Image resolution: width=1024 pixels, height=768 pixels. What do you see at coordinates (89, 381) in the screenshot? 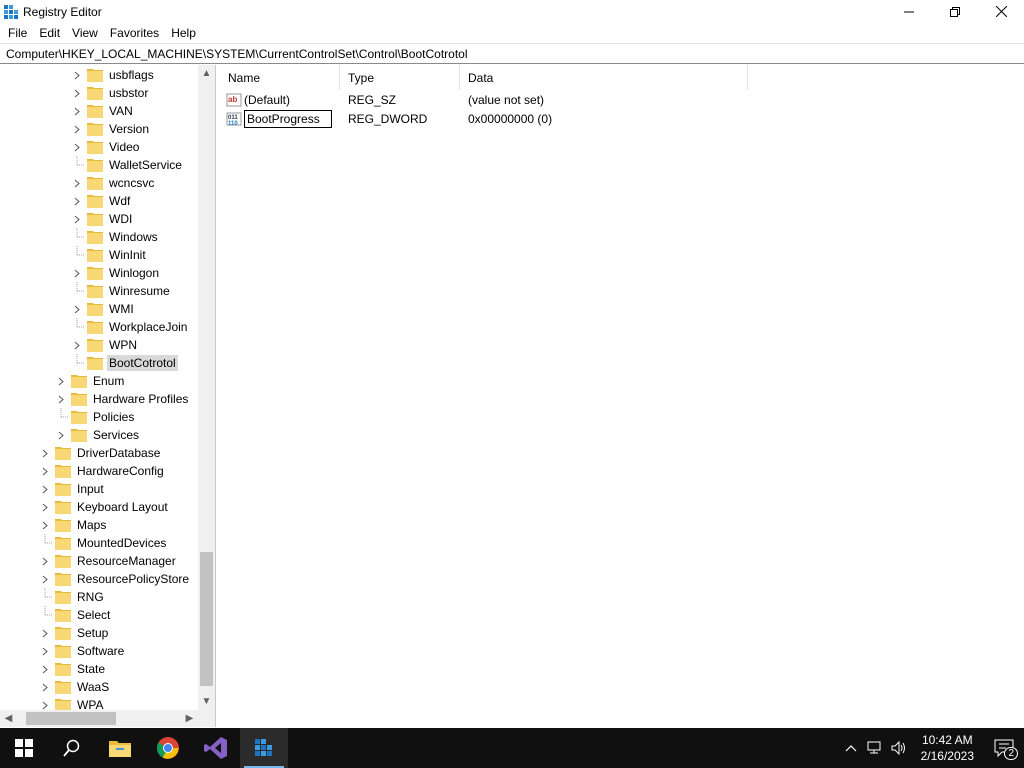
I see `tree-item: Enum` at bounding box center [89, 381].